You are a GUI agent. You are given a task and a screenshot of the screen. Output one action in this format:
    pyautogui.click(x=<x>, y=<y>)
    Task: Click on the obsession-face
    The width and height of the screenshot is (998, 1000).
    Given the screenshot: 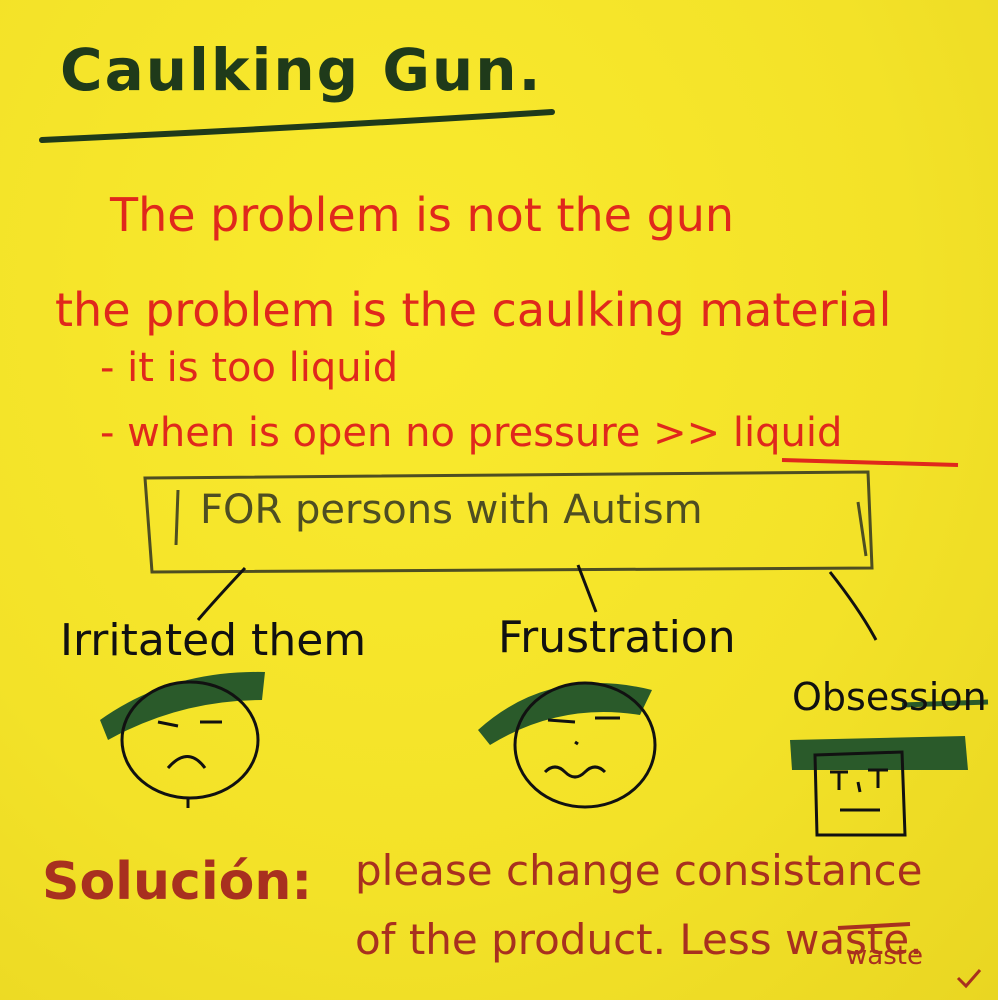 What is the action you would take?
    pyautogui.click(x=889, y=768)
    